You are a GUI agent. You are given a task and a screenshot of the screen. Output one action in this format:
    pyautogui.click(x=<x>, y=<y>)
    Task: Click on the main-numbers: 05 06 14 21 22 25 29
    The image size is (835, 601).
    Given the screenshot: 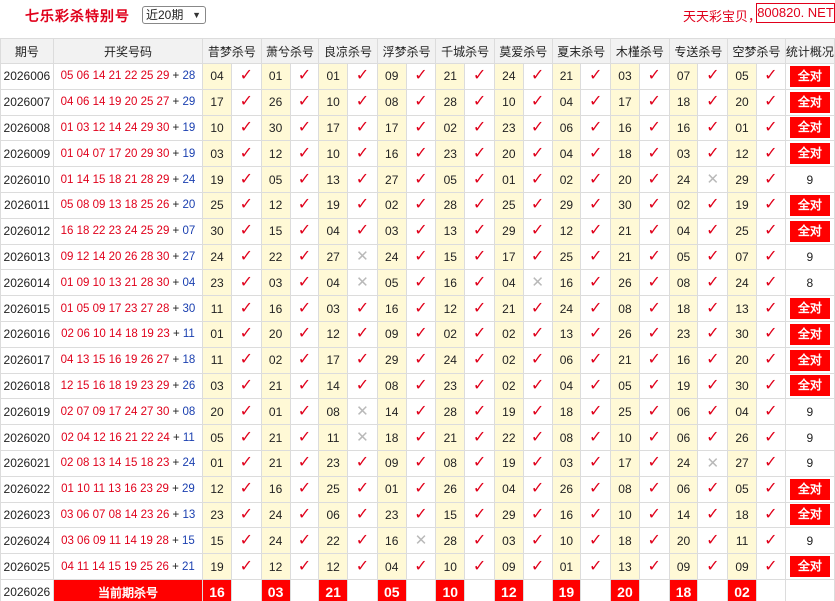 What is the action you would take?
    pyautogui.click(x=115, y=76)
    